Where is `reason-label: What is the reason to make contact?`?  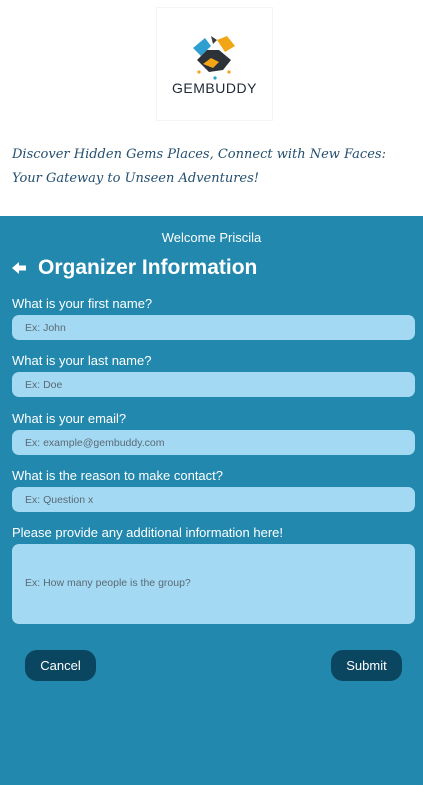
reason-label: What is the reason to make contact? is located at coordinates (117, 475).